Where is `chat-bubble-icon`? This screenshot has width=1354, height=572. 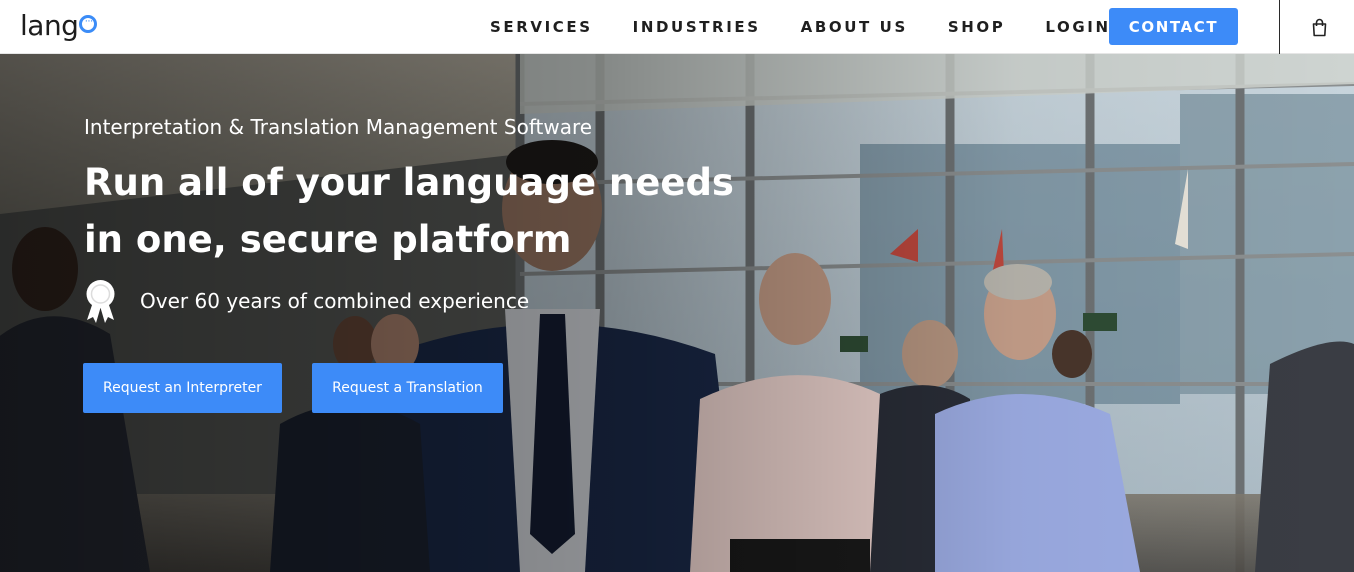
chat-bubble-icon is located at coordinates (88, 22).